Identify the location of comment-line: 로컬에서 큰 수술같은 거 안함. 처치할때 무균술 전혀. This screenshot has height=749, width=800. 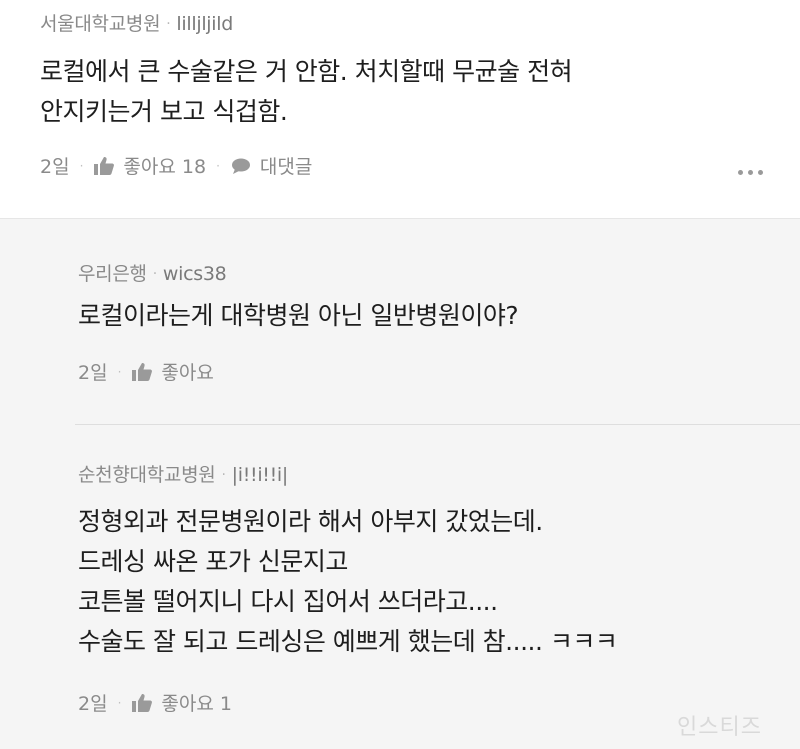
(306, 71).